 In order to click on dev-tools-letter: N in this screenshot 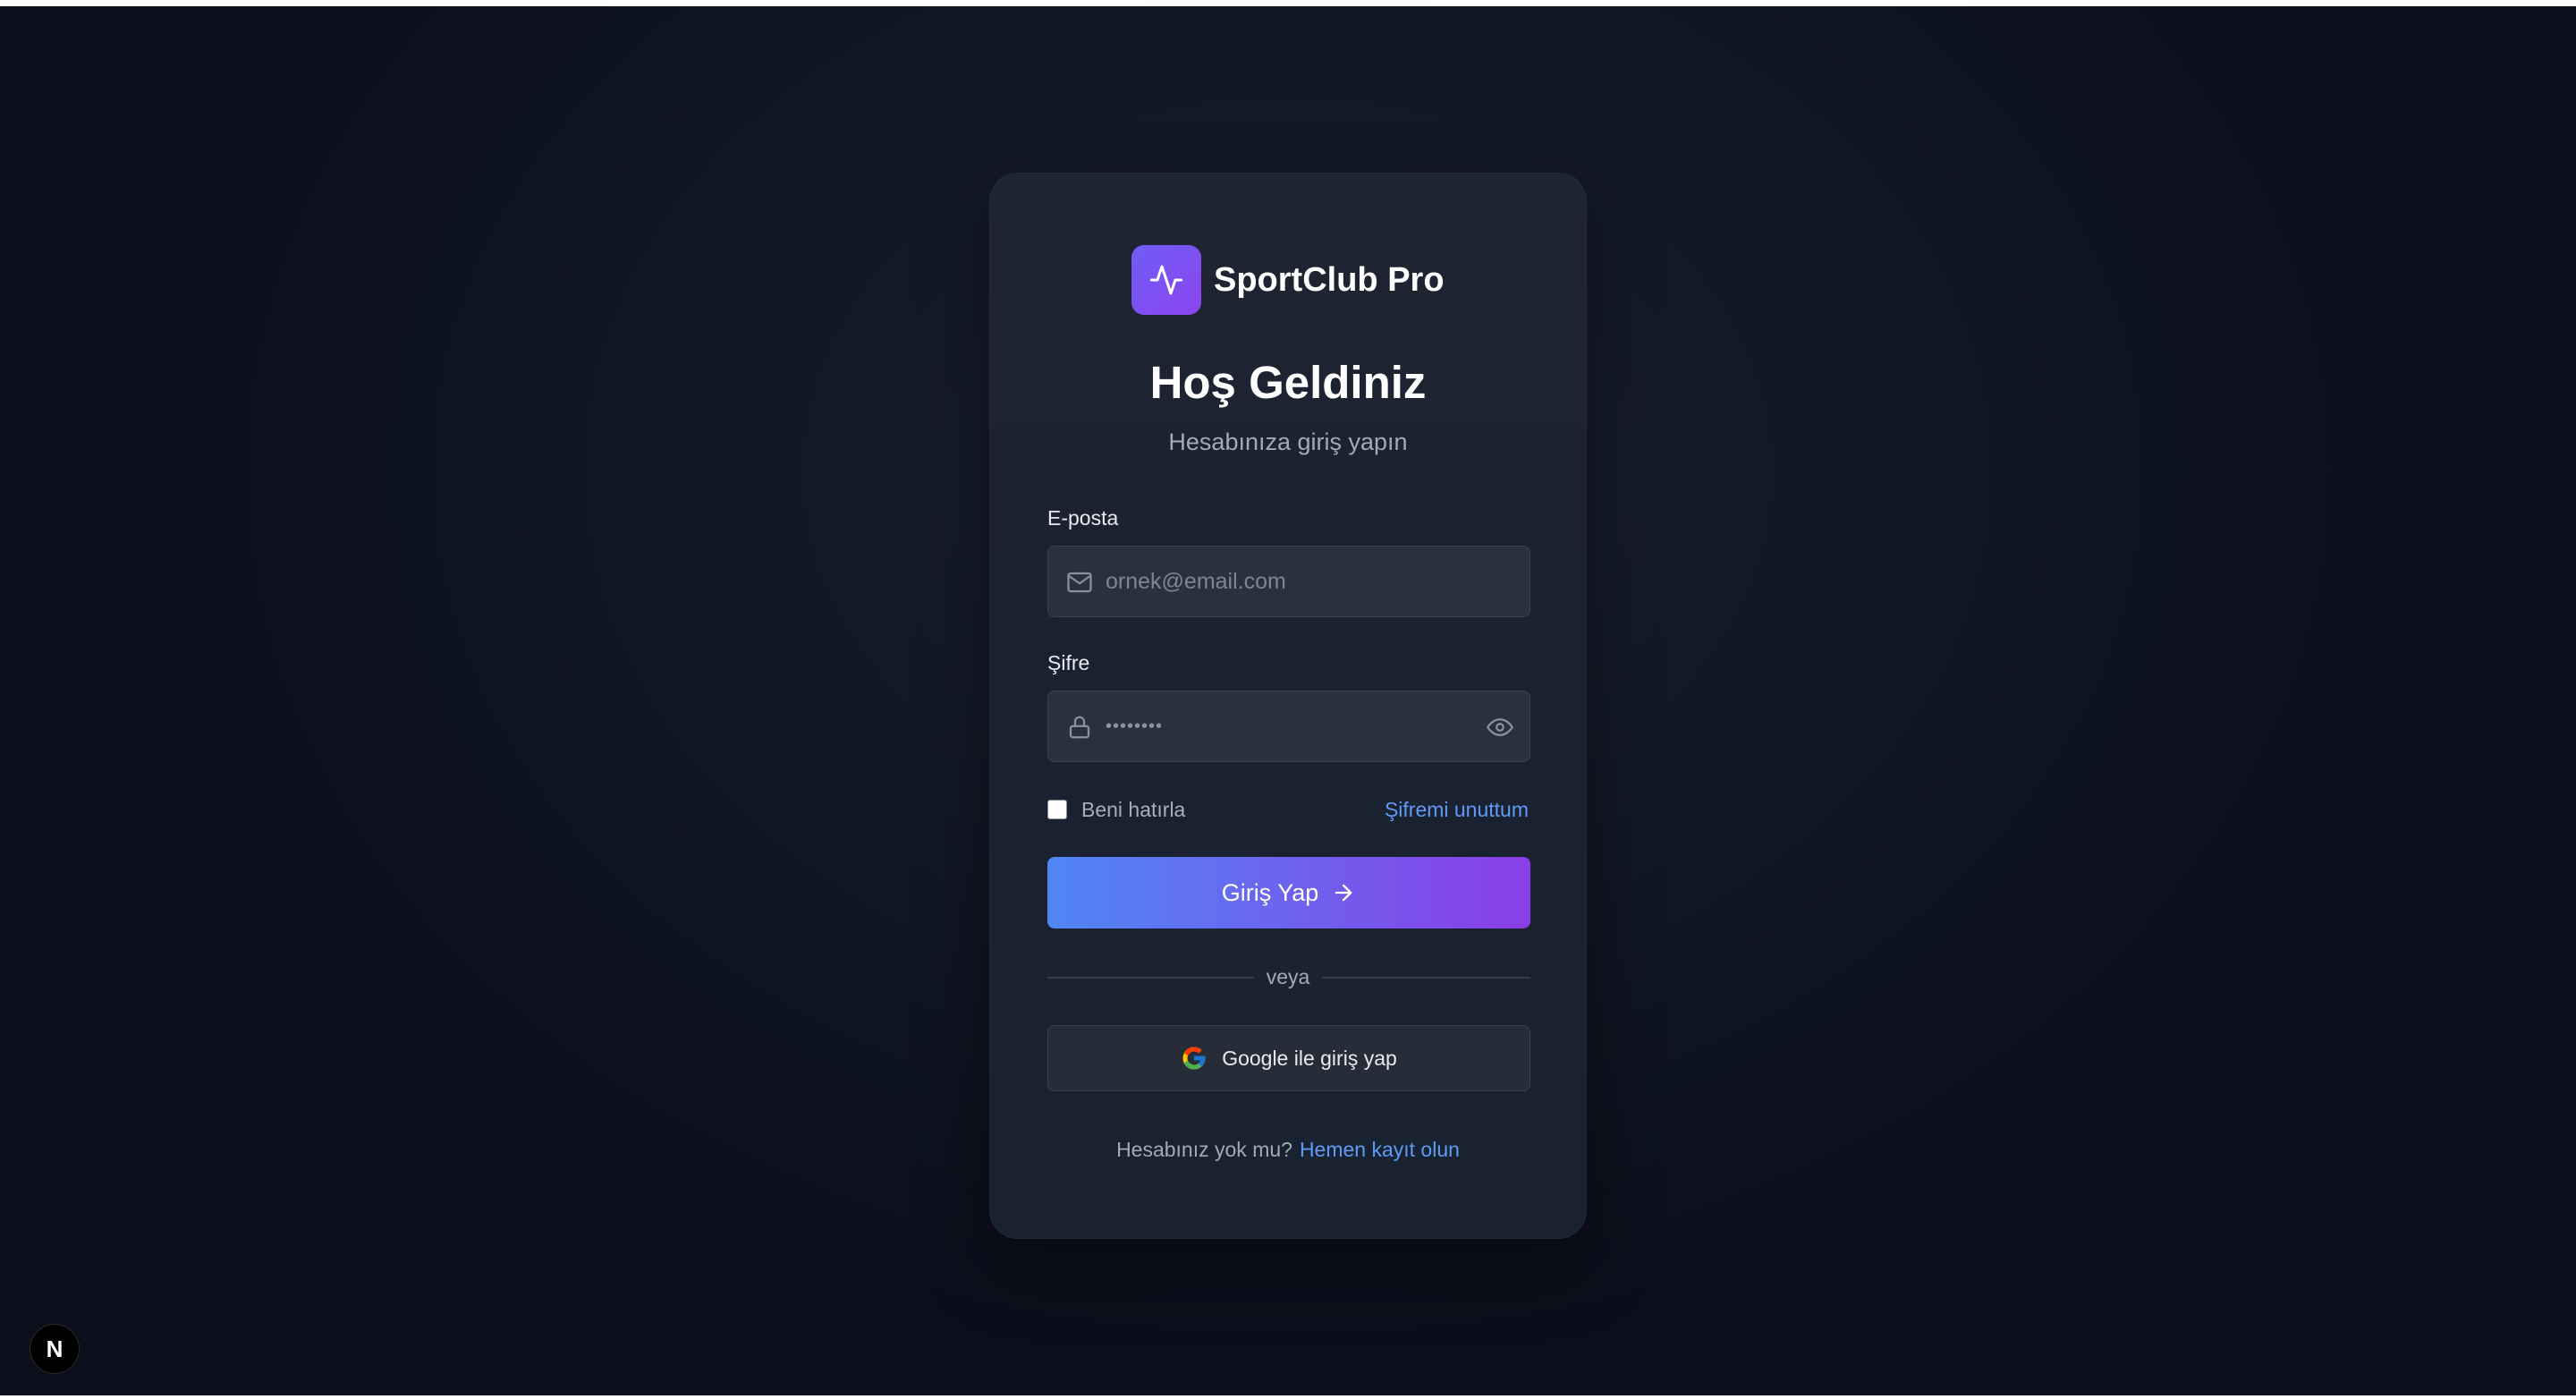, I will do `click(55, 1348)`.